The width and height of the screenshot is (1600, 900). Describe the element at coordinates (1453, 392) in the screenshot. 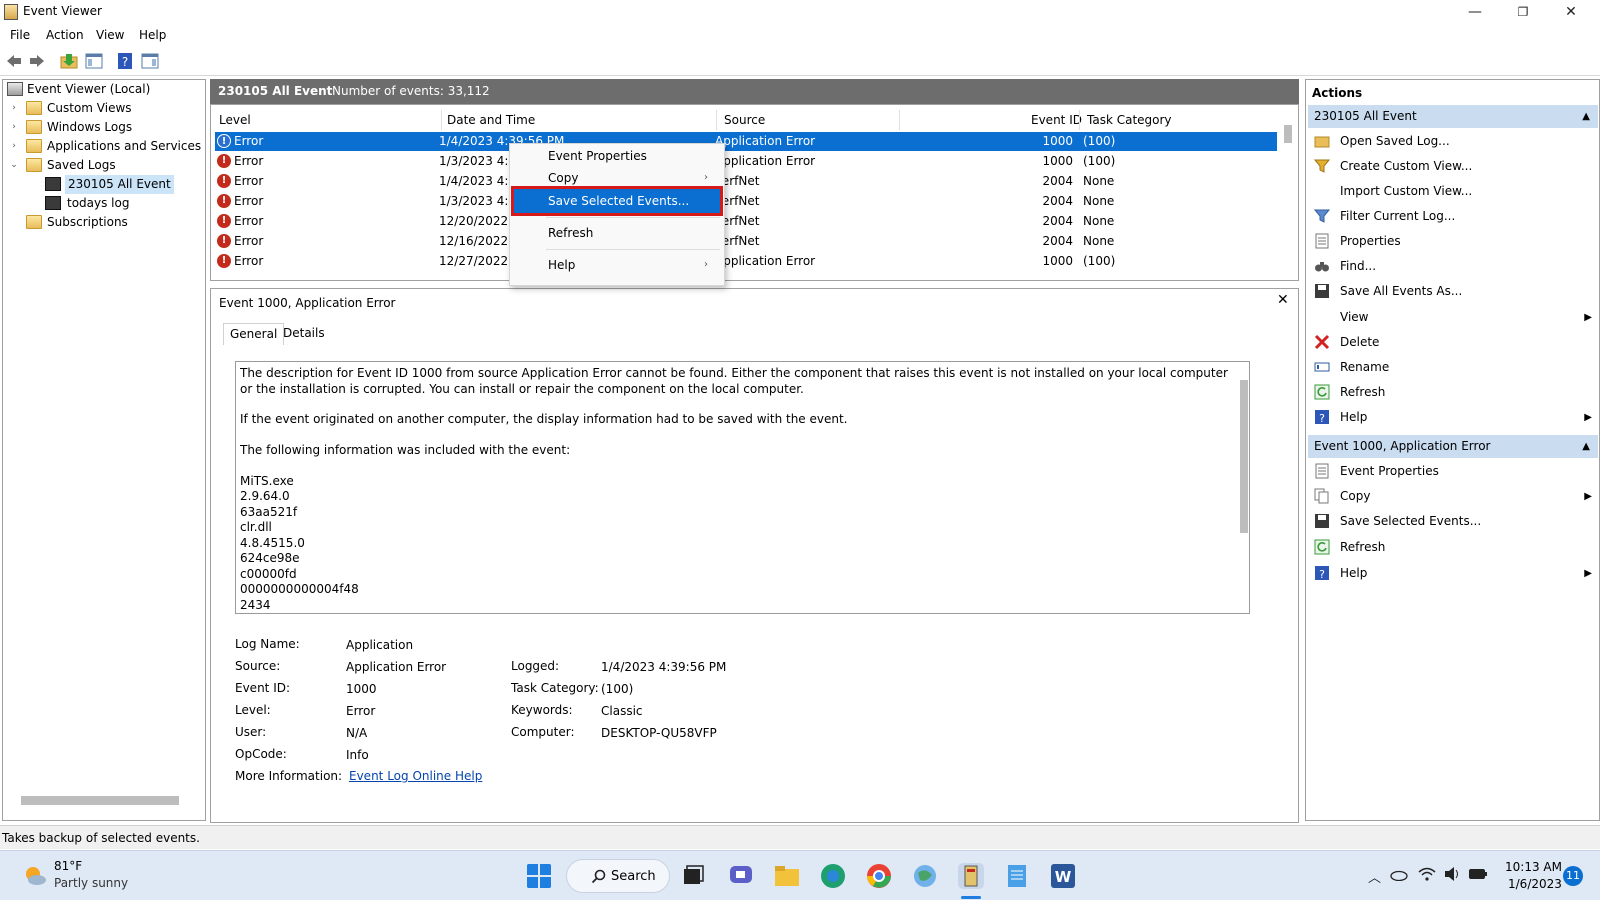

I see `action-refresh: Refresh` at that location.